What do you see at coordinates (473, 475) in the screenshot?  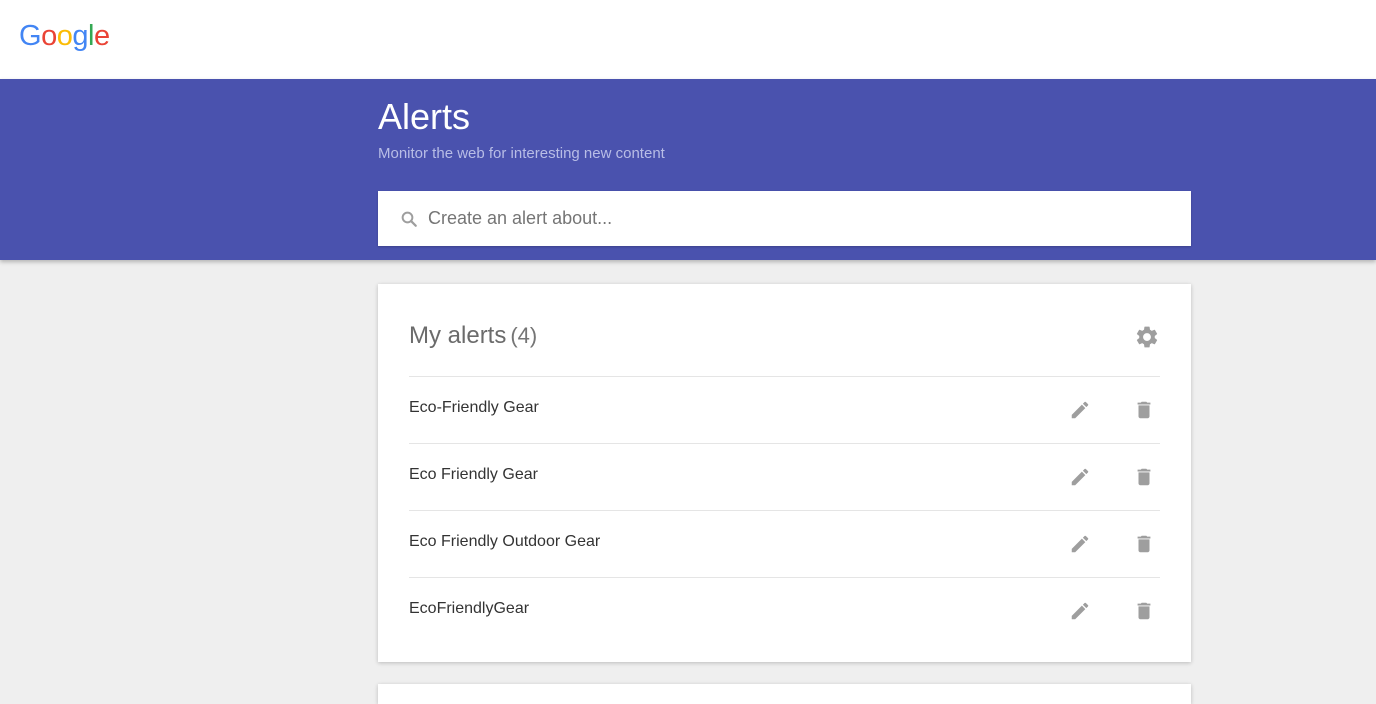 I see `alert-name: Eco Friendly Gear` at bounding box center [473, 475].